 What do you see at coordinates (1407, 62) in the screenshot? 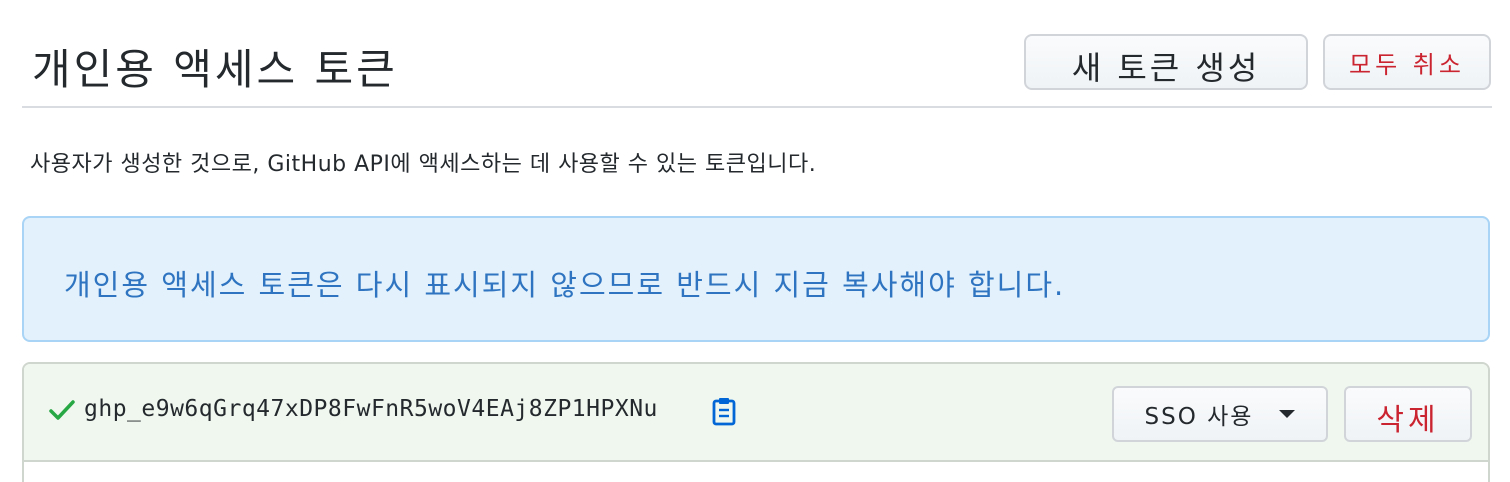
I see `revoke-all-button: 모두 취소` at bounding box center [1407, 62].